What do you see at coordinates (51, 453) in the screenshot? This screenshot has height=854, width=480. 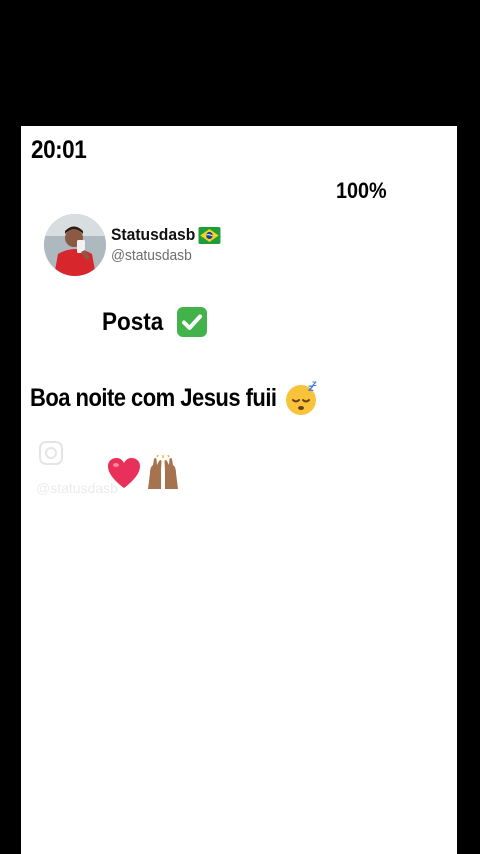 I see `camera-icon` at bounding box center [51, 453].